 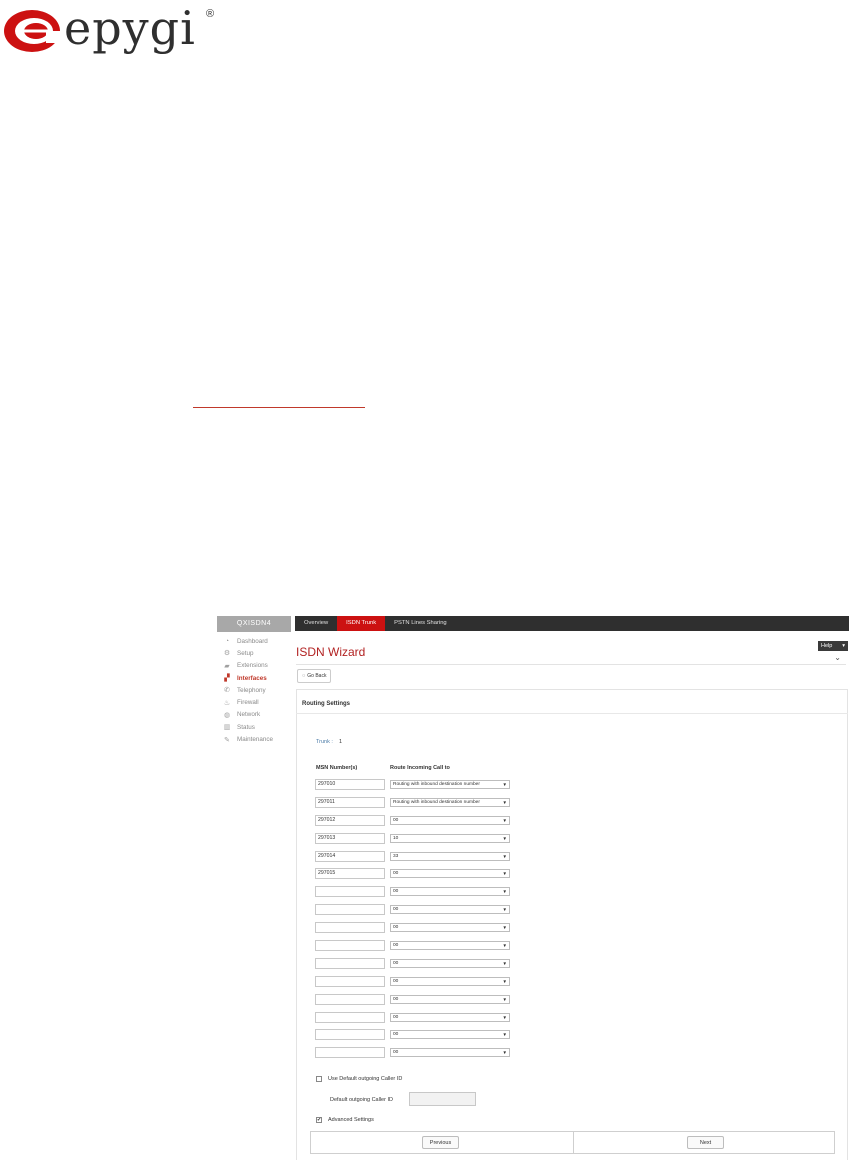 I want to click on flame-icon: ♨, so click(x=227, y=703).